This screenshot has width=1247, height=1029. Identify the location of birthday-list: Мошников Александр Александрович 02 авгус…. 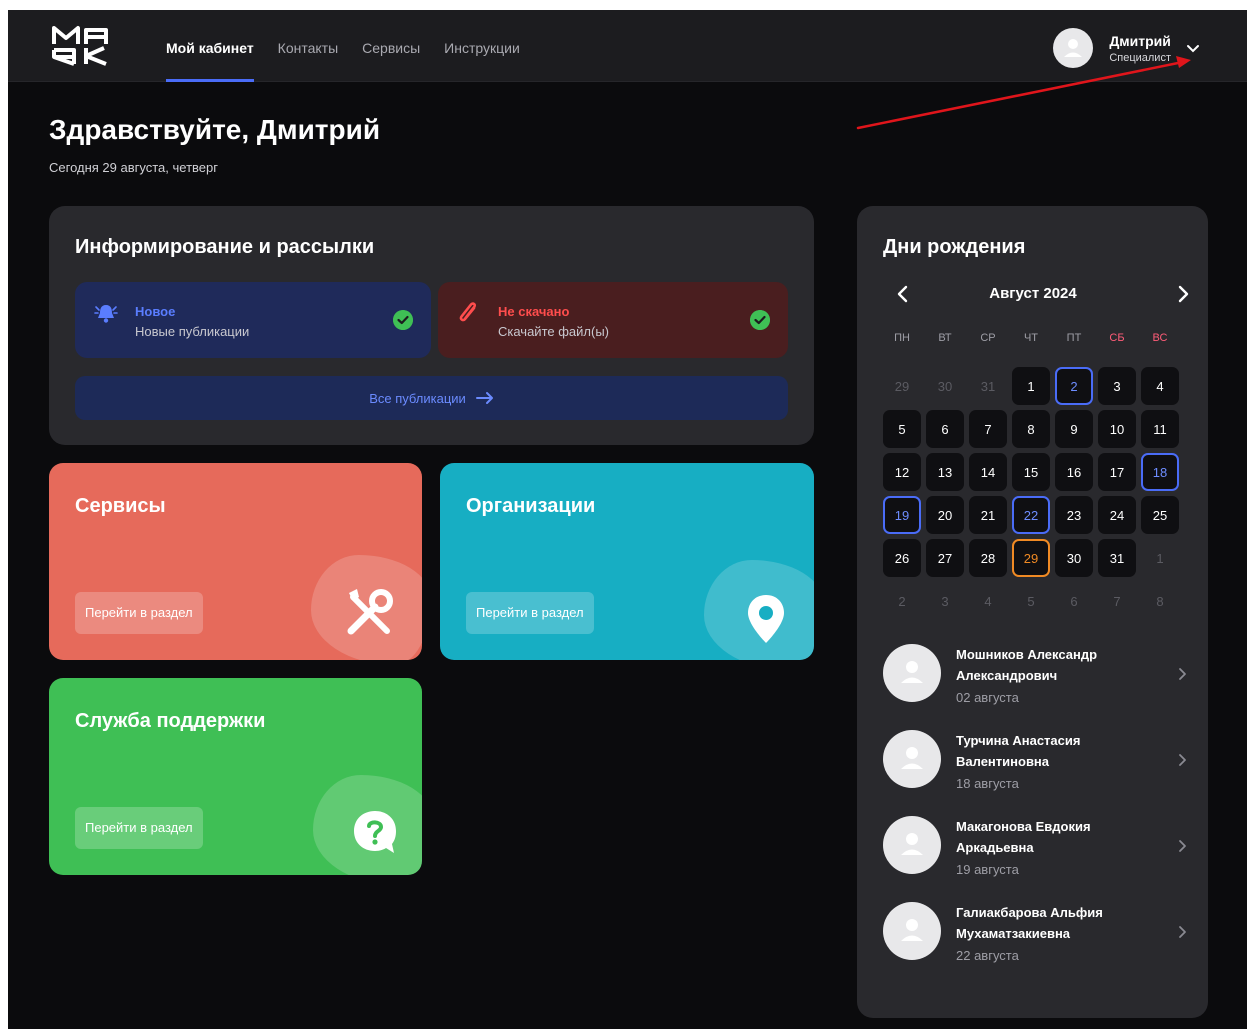
(1035, 808).